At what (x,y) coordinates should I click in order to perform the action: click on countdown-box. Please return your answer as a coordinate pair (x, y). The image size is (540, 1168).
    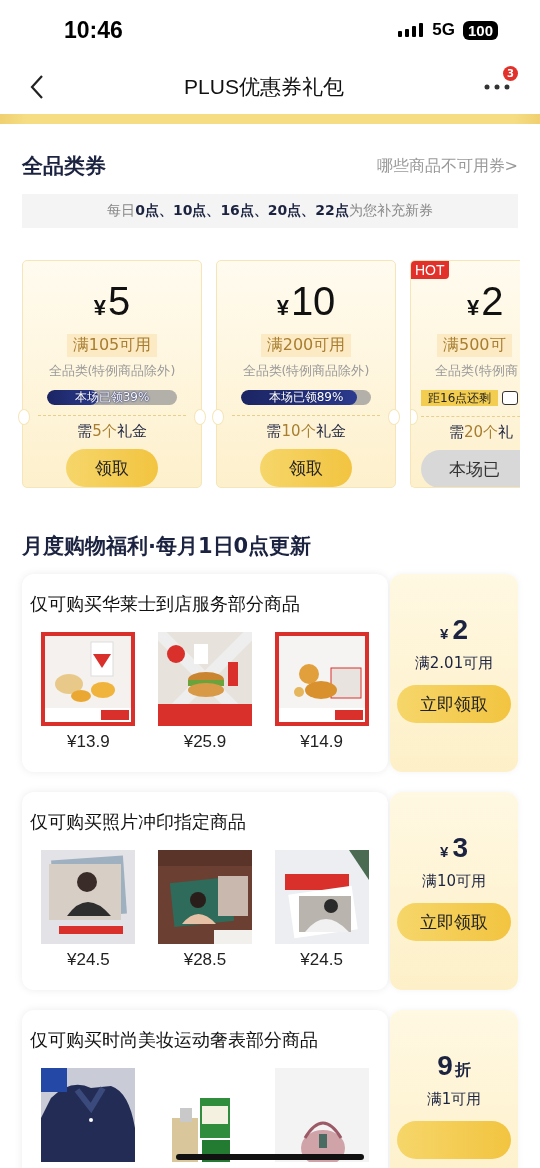
    Looking at the image, I should click on (510, 398).